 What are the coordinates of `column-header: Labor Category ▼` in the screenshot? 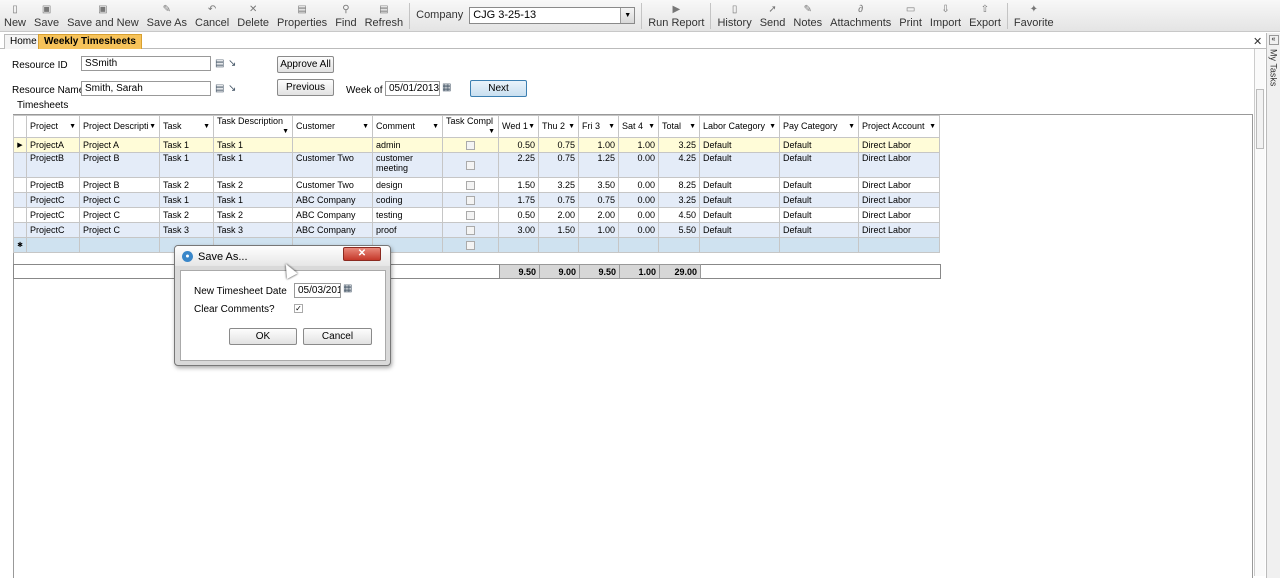 It's located at (739, 126).